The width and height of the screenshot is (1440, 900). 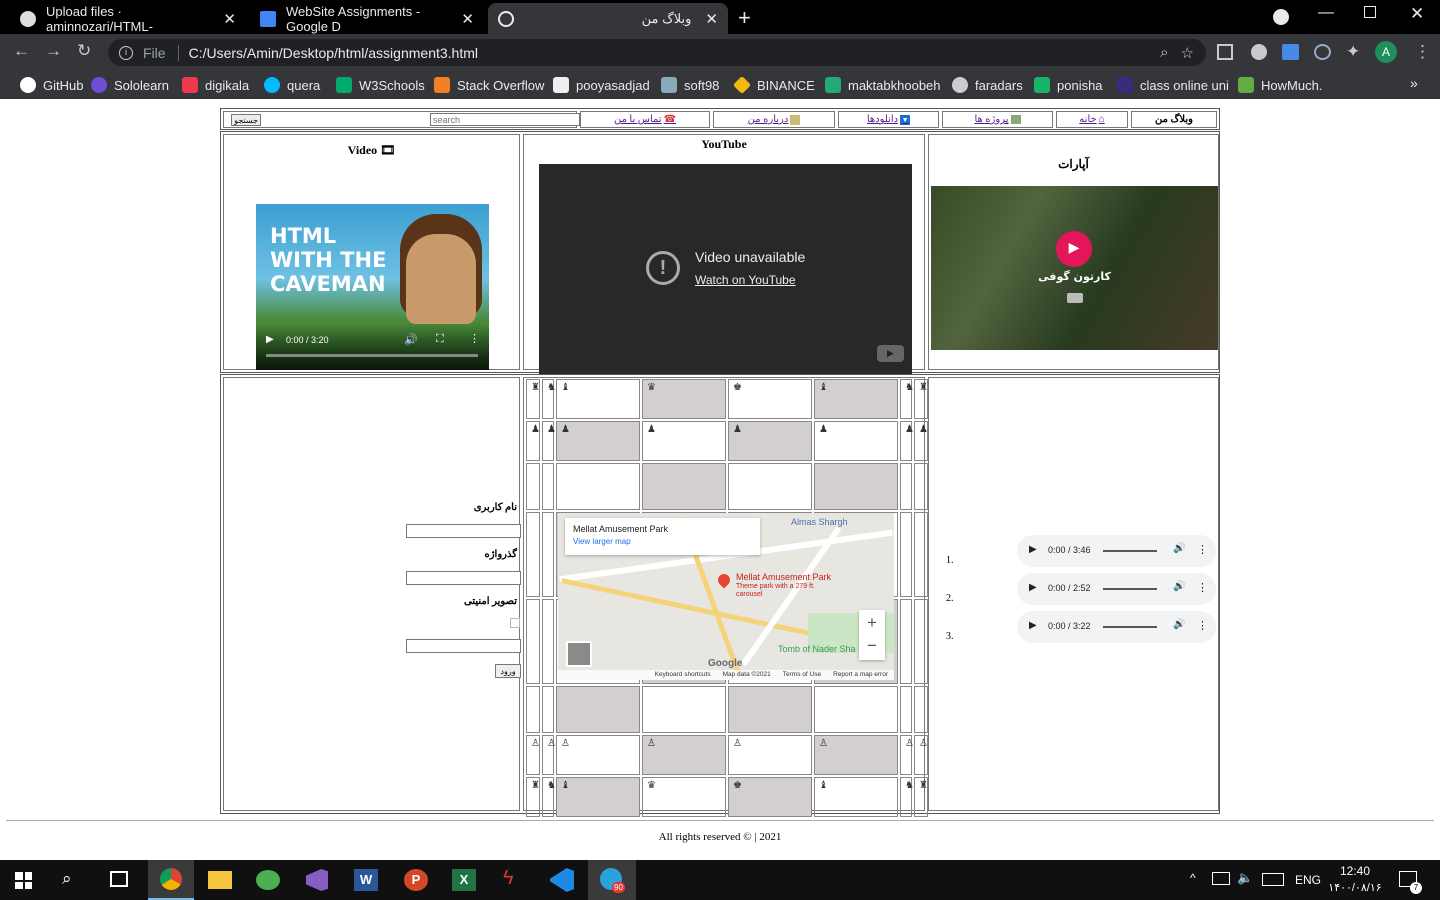 What do you see at coordinates (1068, 85) in the screenshot?
I see `bookmark-ponisha: ponisha` at bounding box center [1068, 85].